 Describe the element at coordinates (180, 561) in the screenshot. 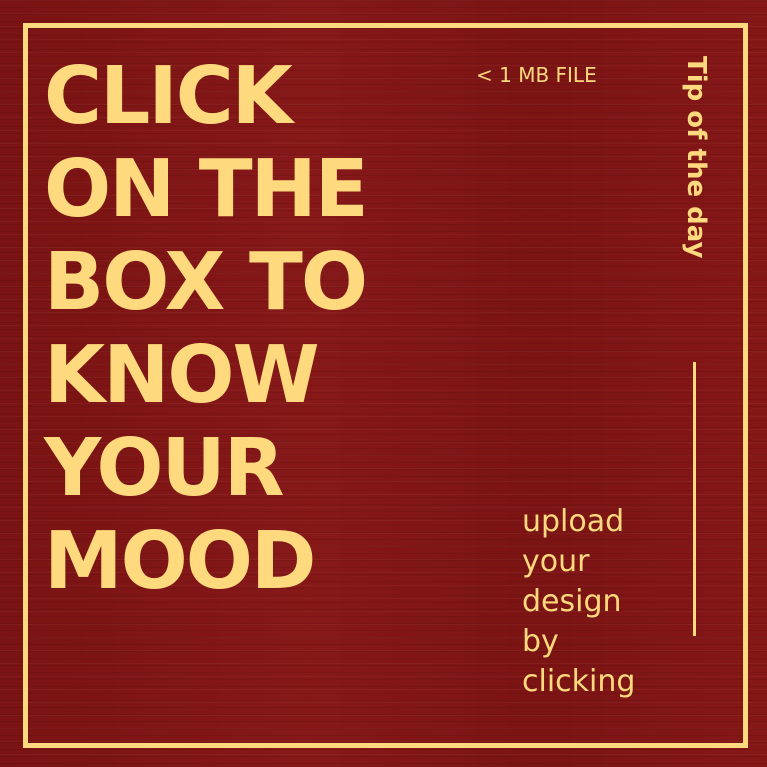

I see `headline-line: MOOD` at that location.